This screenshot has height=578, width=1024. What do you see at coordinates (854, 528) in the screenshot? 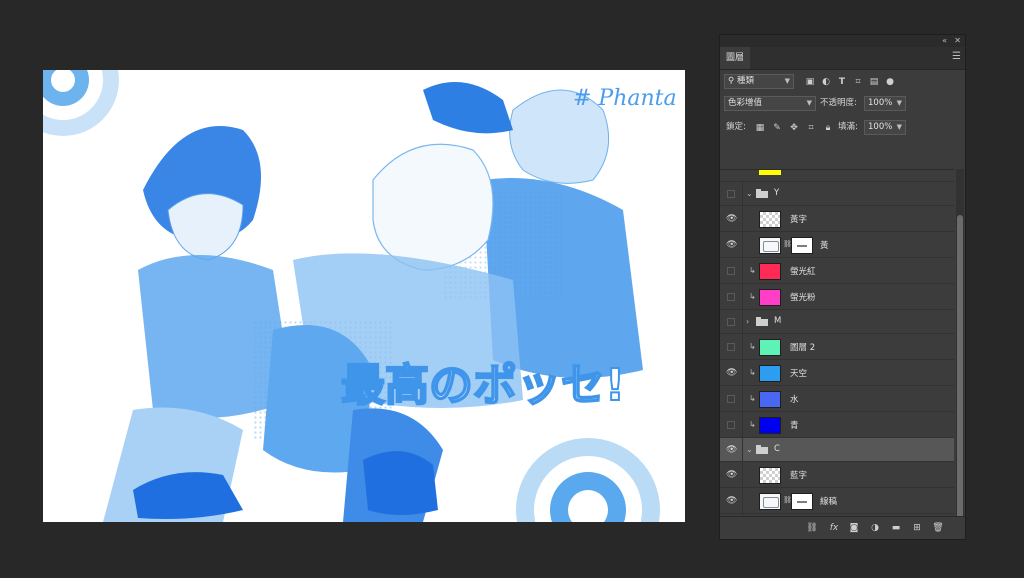
I see `add-mask-icon: ◙` at bounding box center [854, 528].